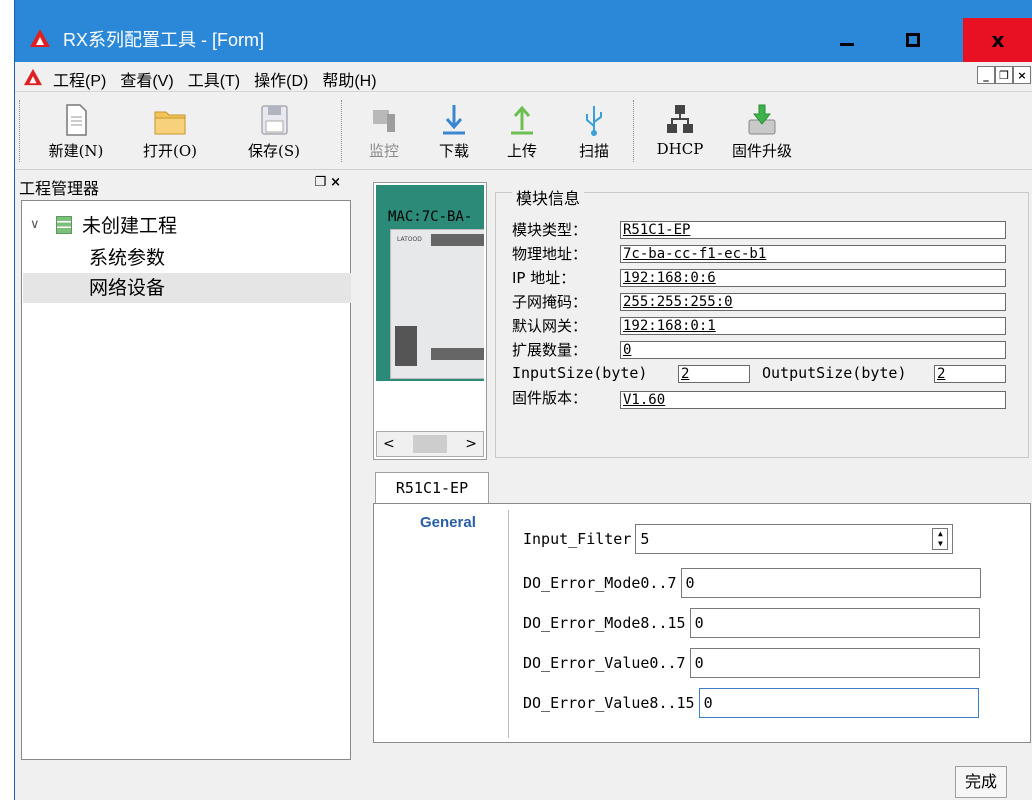 This screenshot has width=1032, height=800. Describe the element at coordinates (794, 539) in the screenshot. I see `input-filter-spinner: 5 ▲ ▼` at that location.